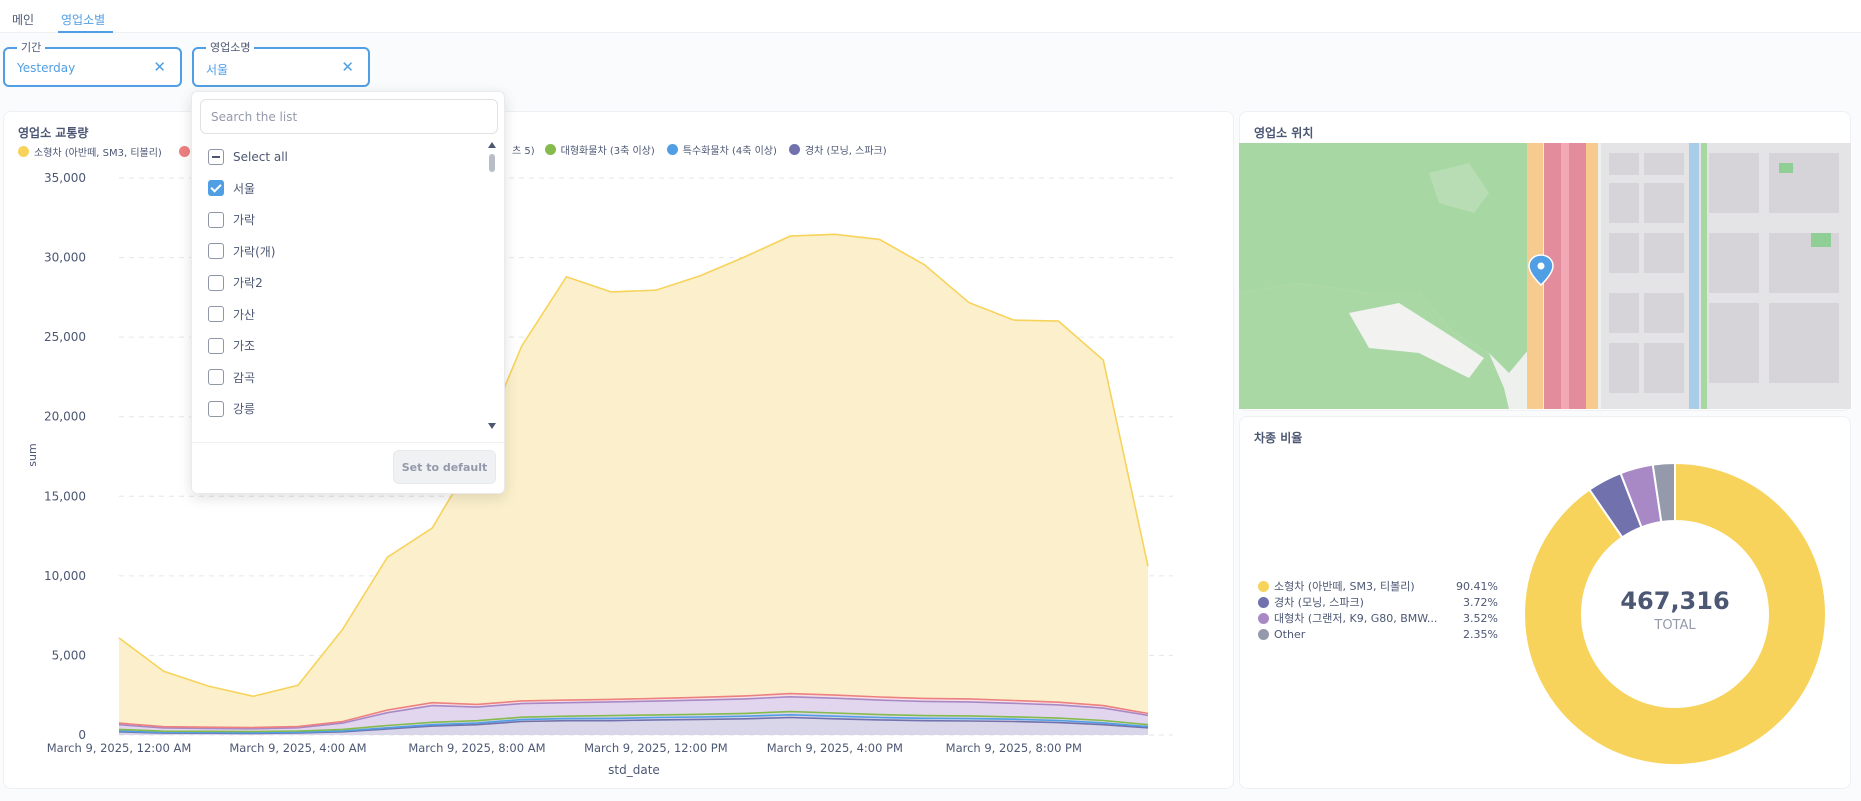  What do you see at coordinates (244, 377) in the screenshot?
I see `option-label: 감곡` at bounding box center [244, 377].